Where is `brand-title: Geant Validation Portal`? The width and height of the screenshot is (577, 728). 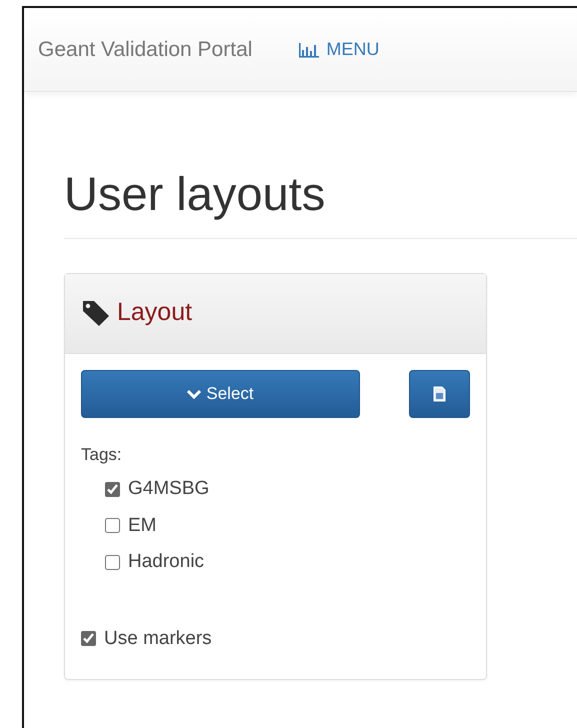 brand-title: Geant Validation Portal is located at coordinates (145, 50).